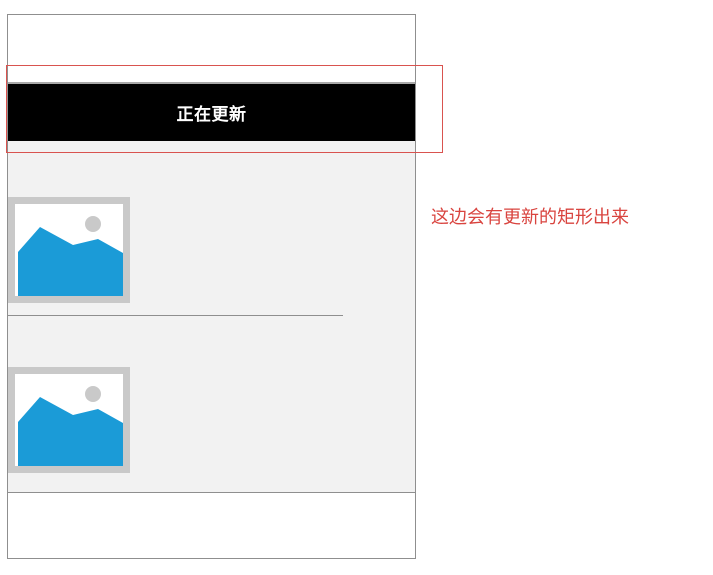  What do you see at coordinates (211, 525) in the screenshot?
I see `bottom-footer-area` at bounding box center [211, 525].